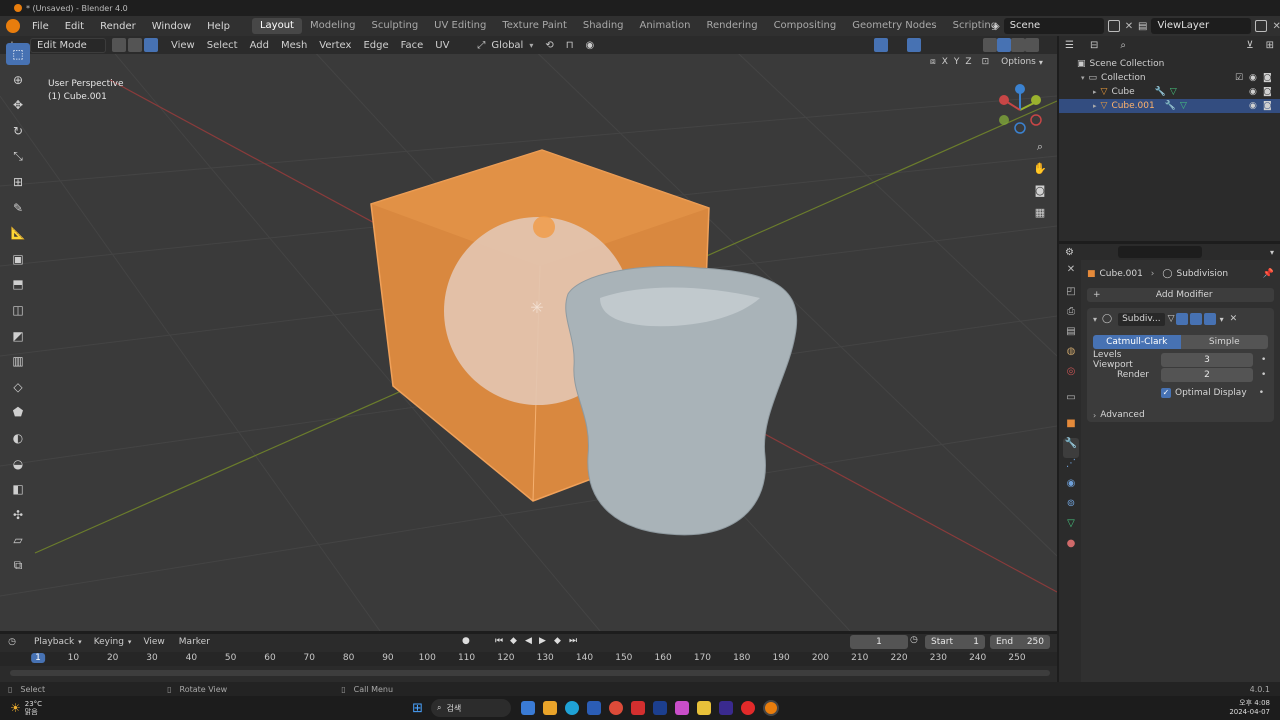 The width and height of the screenshot is (1280, 720). What do you see at coordinates (18, 438) in the screenshot?
I see `spin-tool-icon: ◐` at bounding box center [18, 438].